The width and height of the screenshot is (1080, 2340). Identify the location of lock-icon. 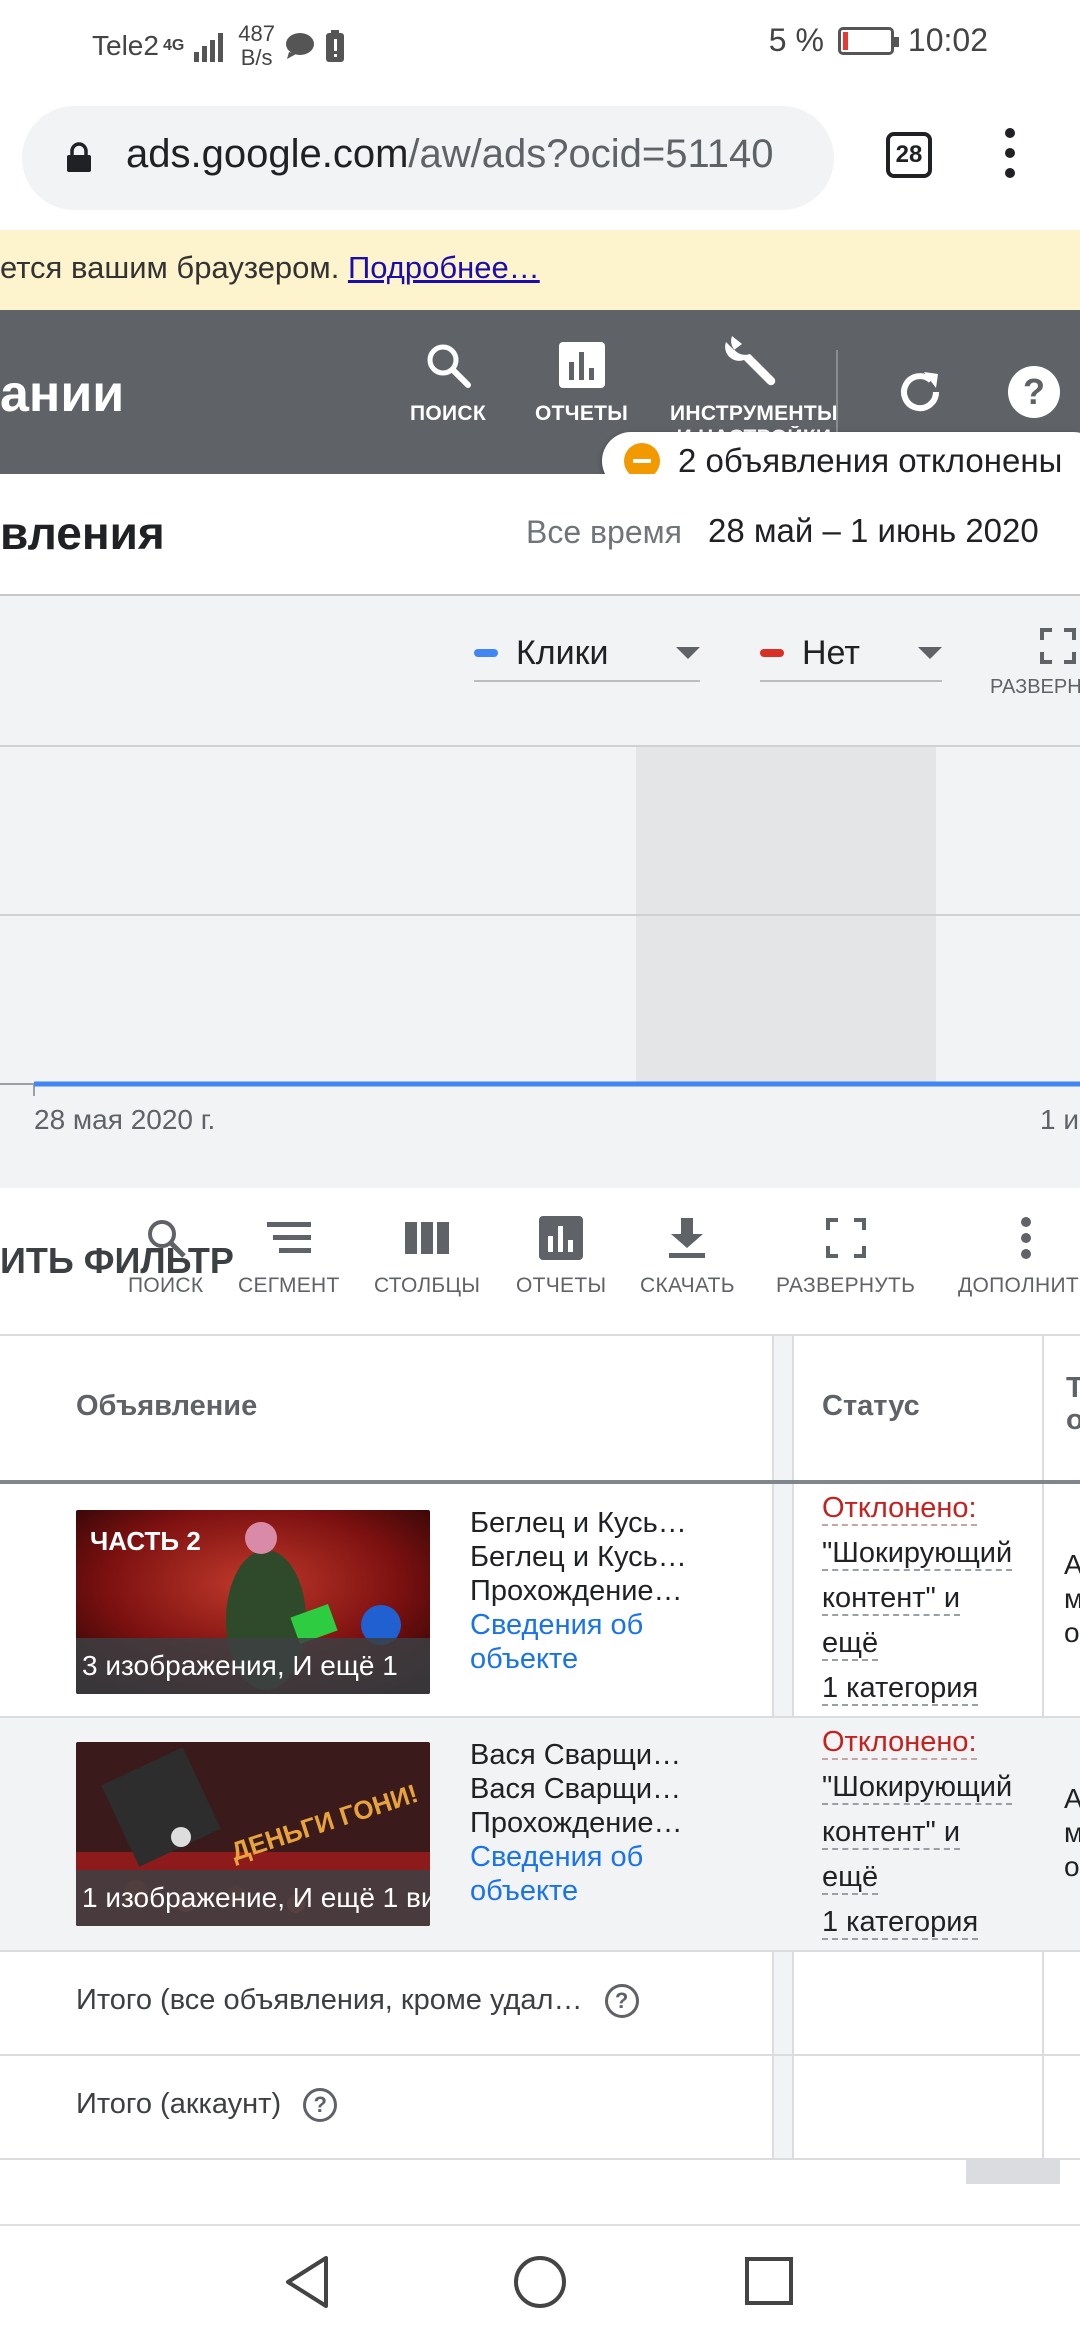
(79, 157).